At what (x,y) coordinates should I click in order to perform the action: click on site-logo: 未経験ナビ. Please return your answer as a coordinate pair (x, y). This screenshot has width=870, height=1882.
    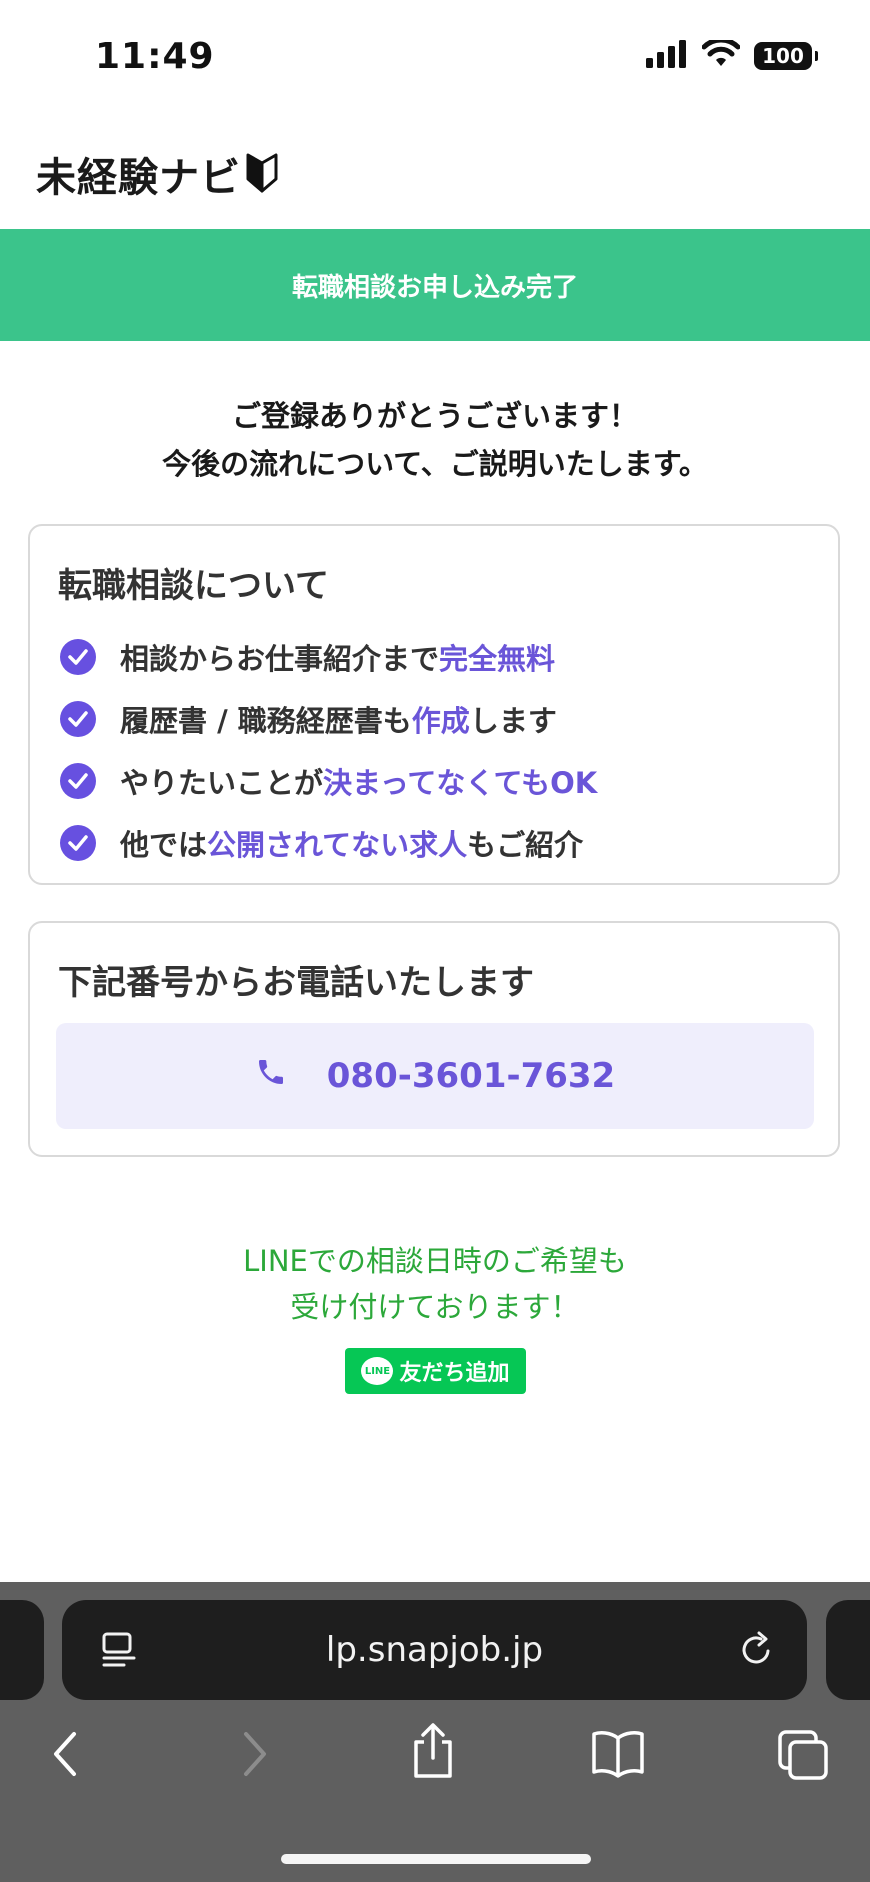
    Looking at the image, I should click on (157, 174).